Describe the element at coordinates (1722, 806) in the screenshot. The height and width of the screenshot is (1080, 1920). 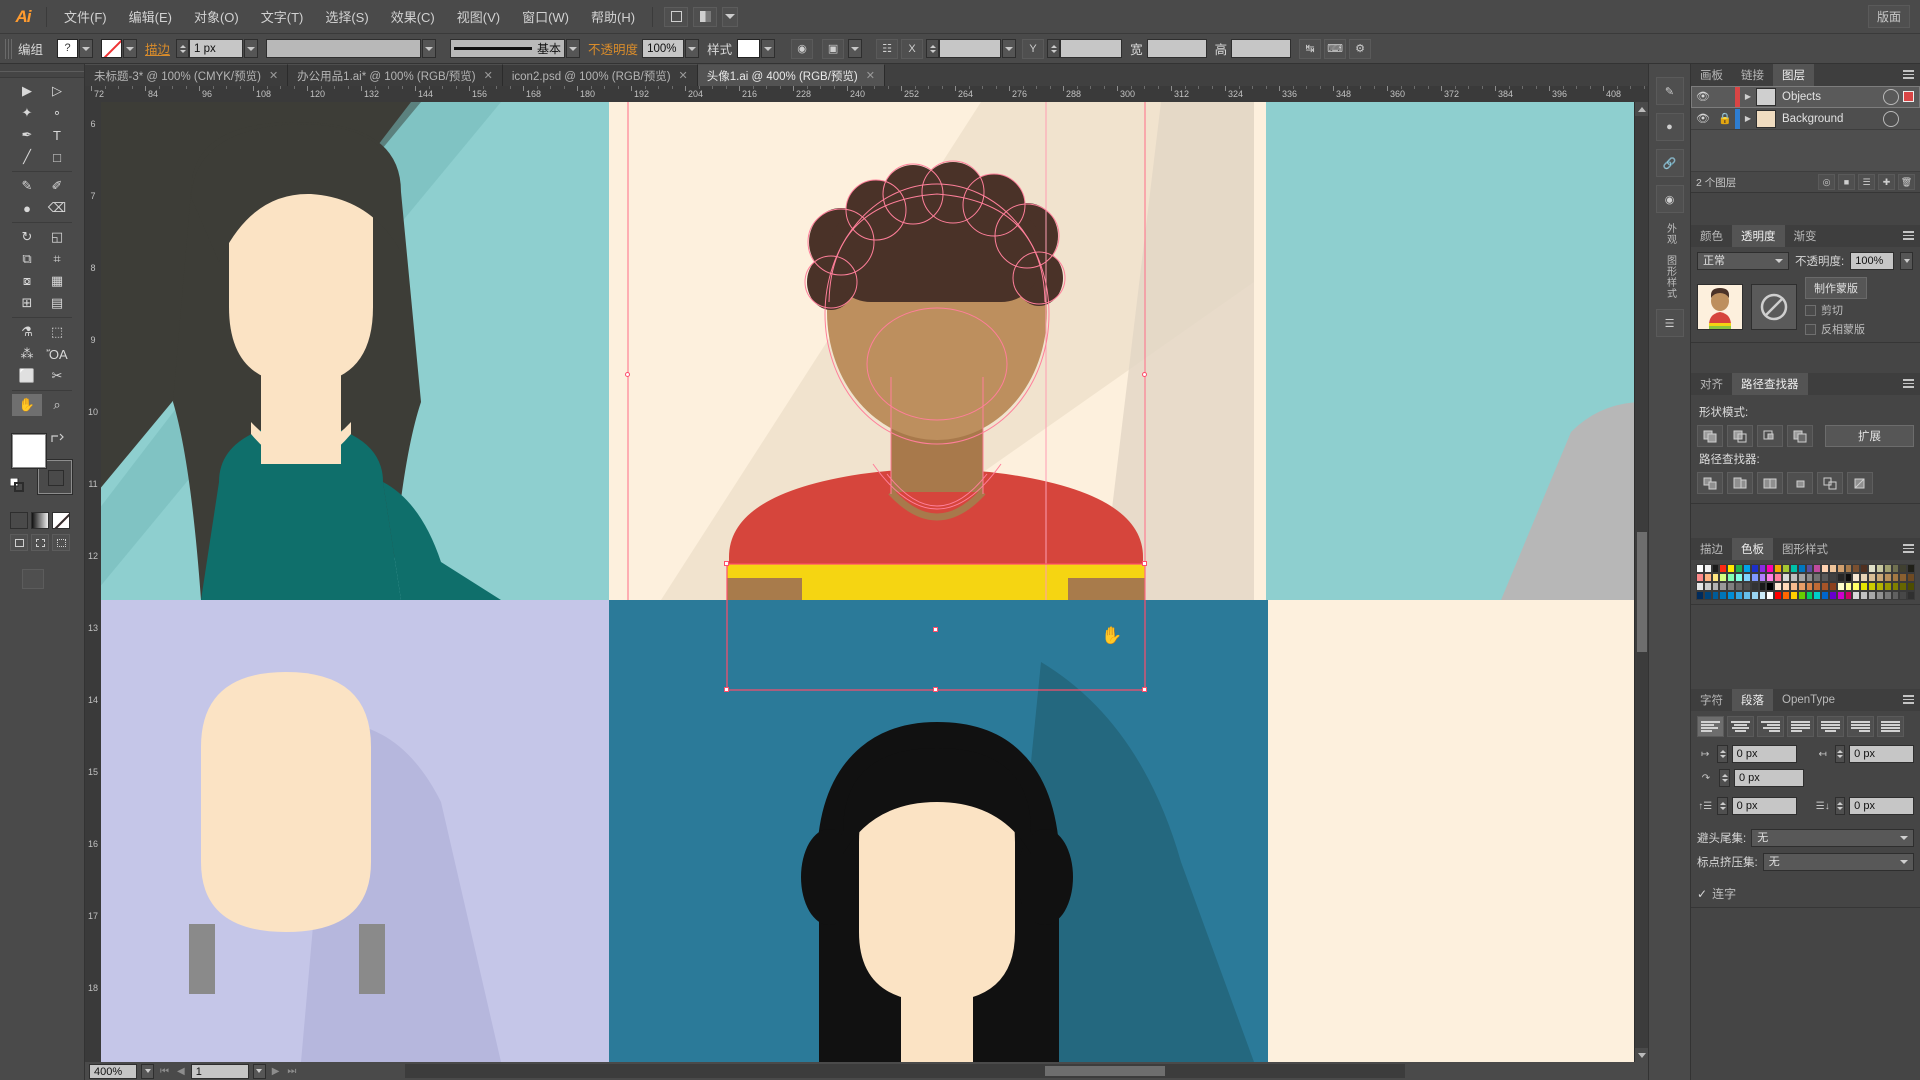
I see `space-before-stepper` at that location.